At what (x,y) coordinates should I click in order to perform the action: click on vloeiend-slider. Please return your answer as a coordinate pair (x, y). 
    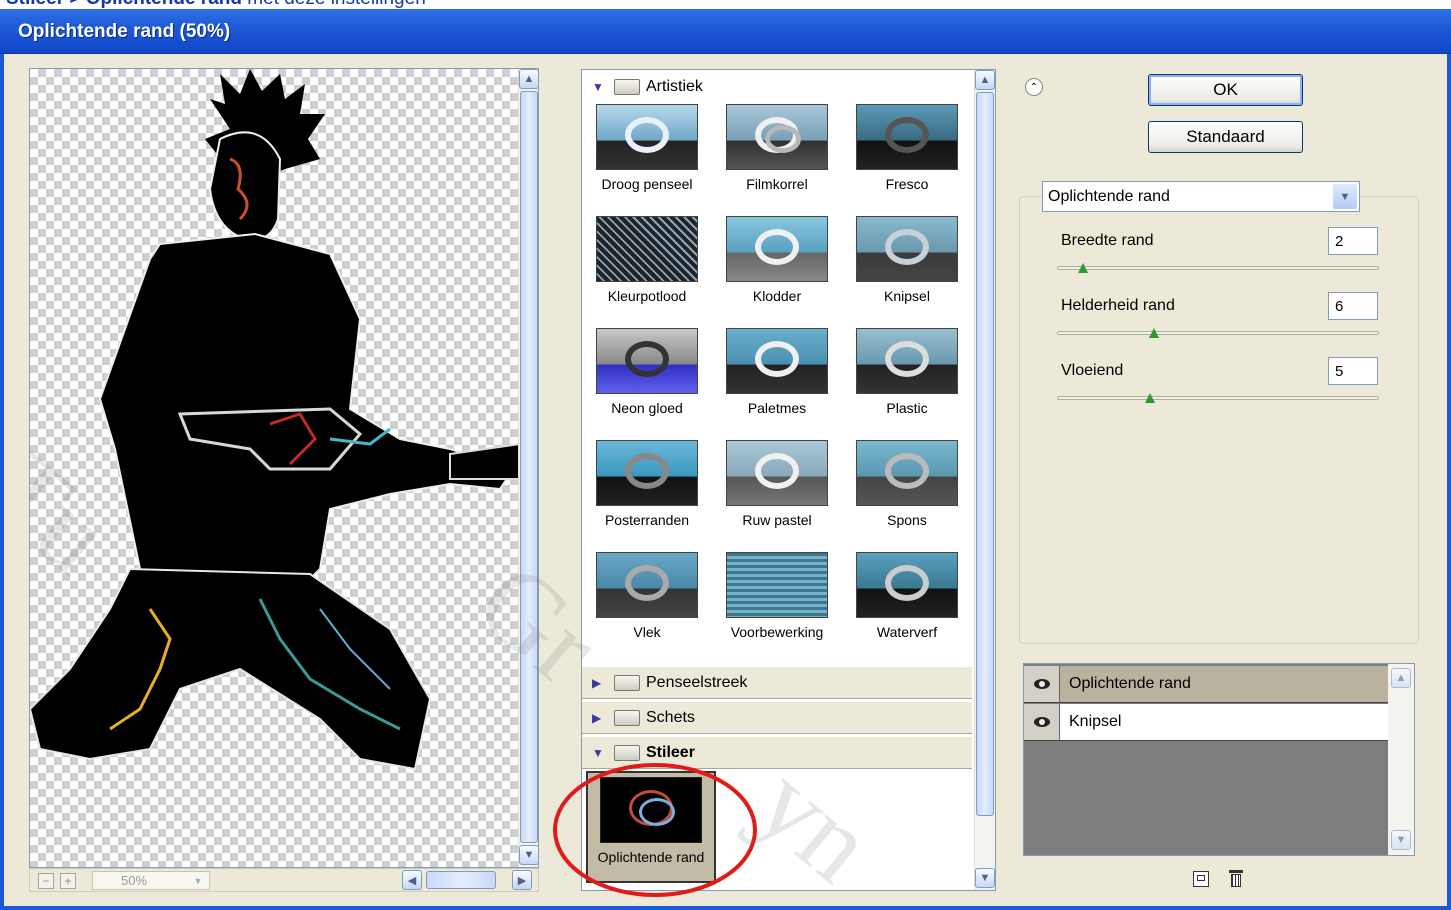
    Looking at the image, I should click on (1218, 398).